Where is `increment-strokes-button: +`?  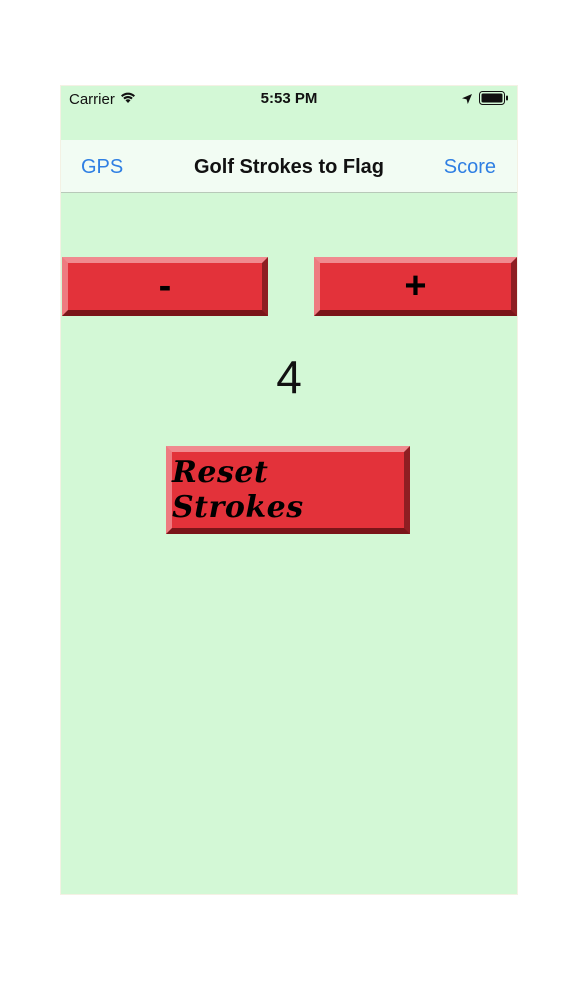
increment-strokes-button: + is located at coordinates (415, 286).